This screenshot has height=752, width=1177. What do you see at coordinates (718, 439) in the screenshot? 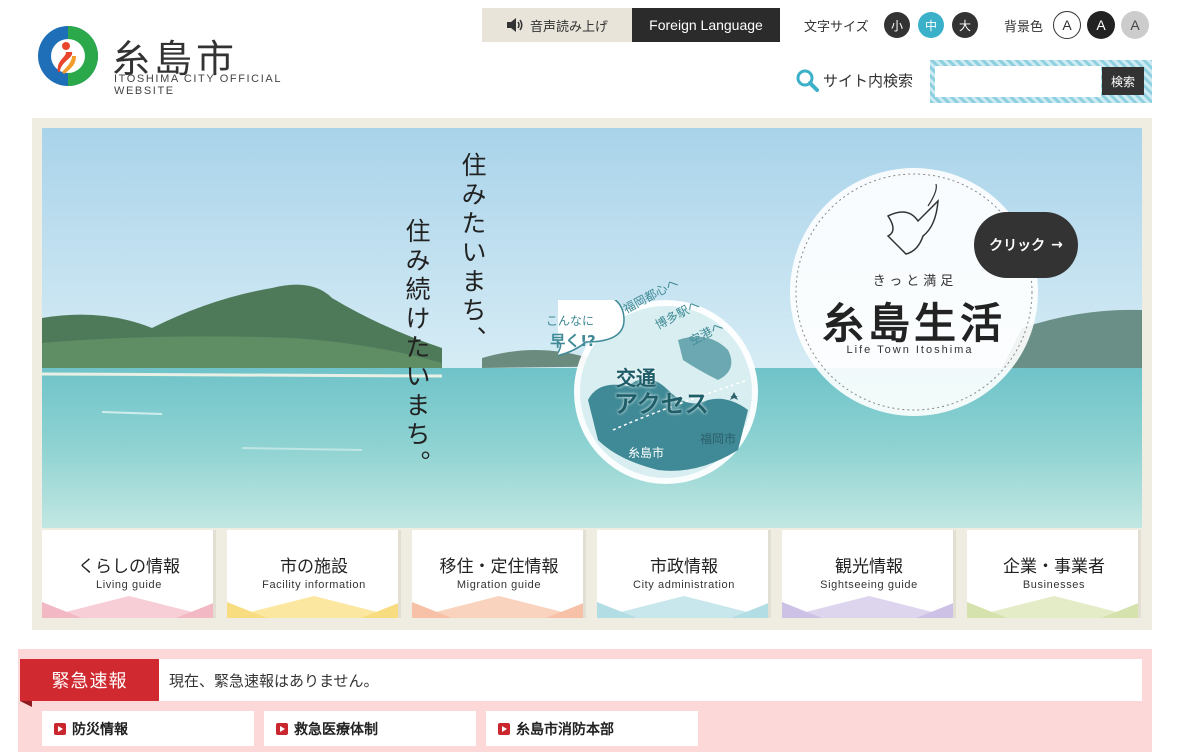
I see `map-label-fukuoka: 福岡市` at bounding box center [718, 439].